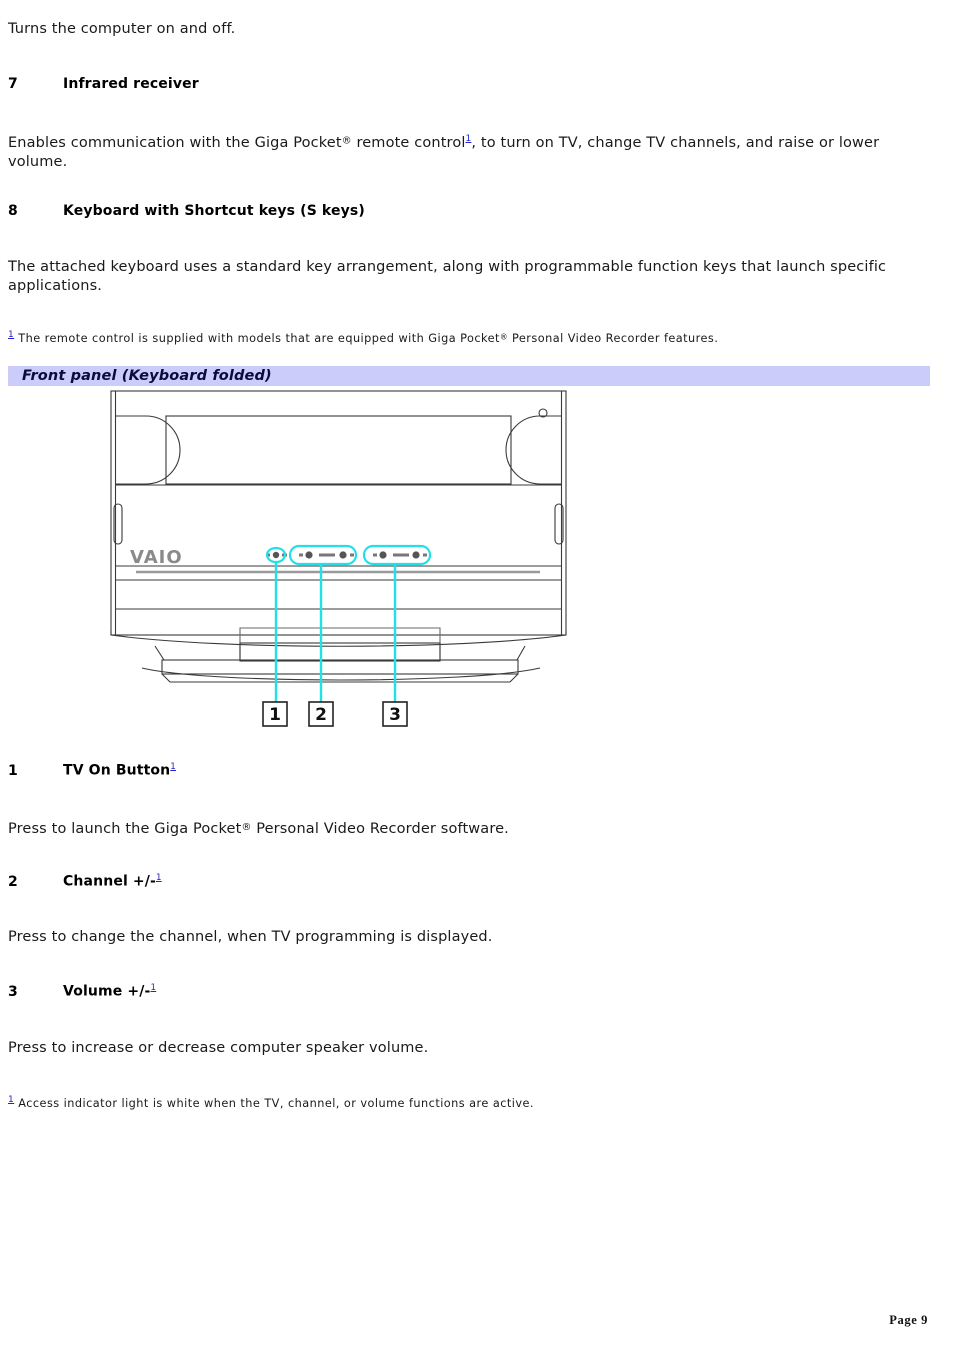 This screenshot has height=1351, width=954. I want to click on item-number: 2, so click(13, 881).